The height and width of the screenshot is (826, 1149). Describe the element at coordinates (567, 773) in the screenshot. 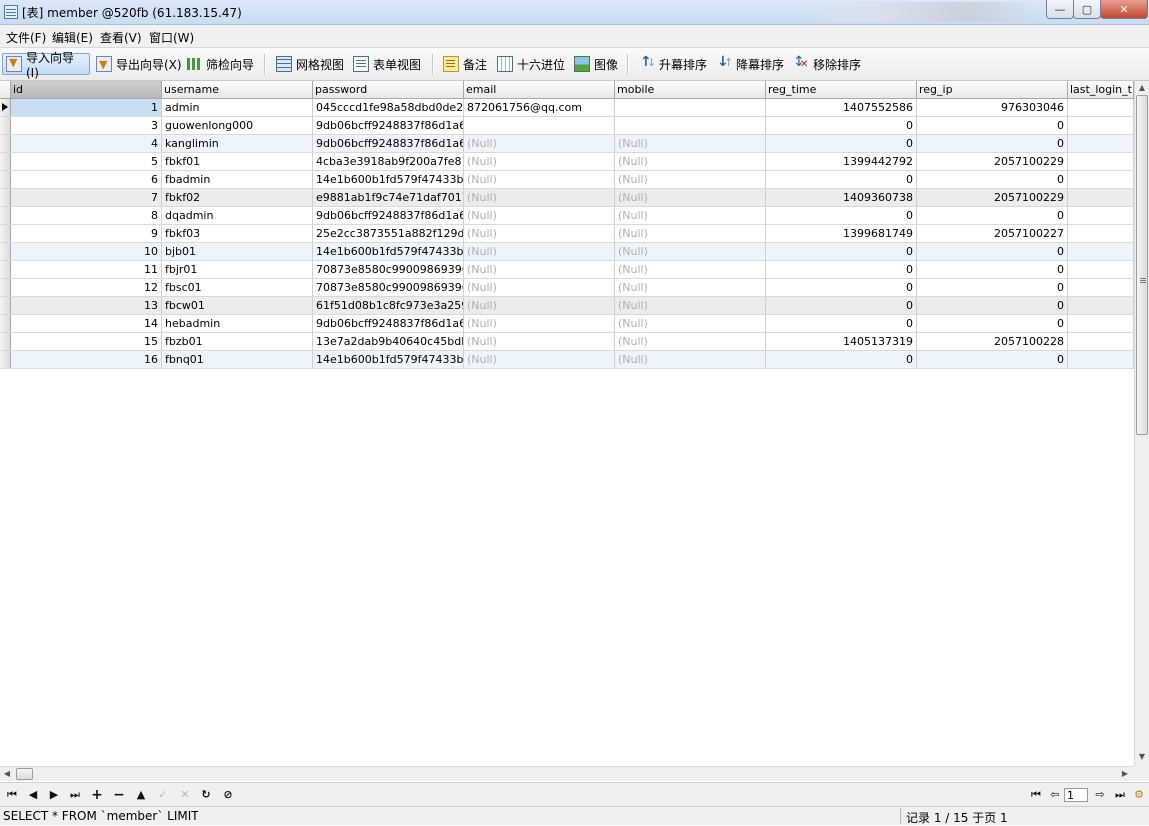

I see `horizontal-scrollbar: ◀ ▶` at that location.